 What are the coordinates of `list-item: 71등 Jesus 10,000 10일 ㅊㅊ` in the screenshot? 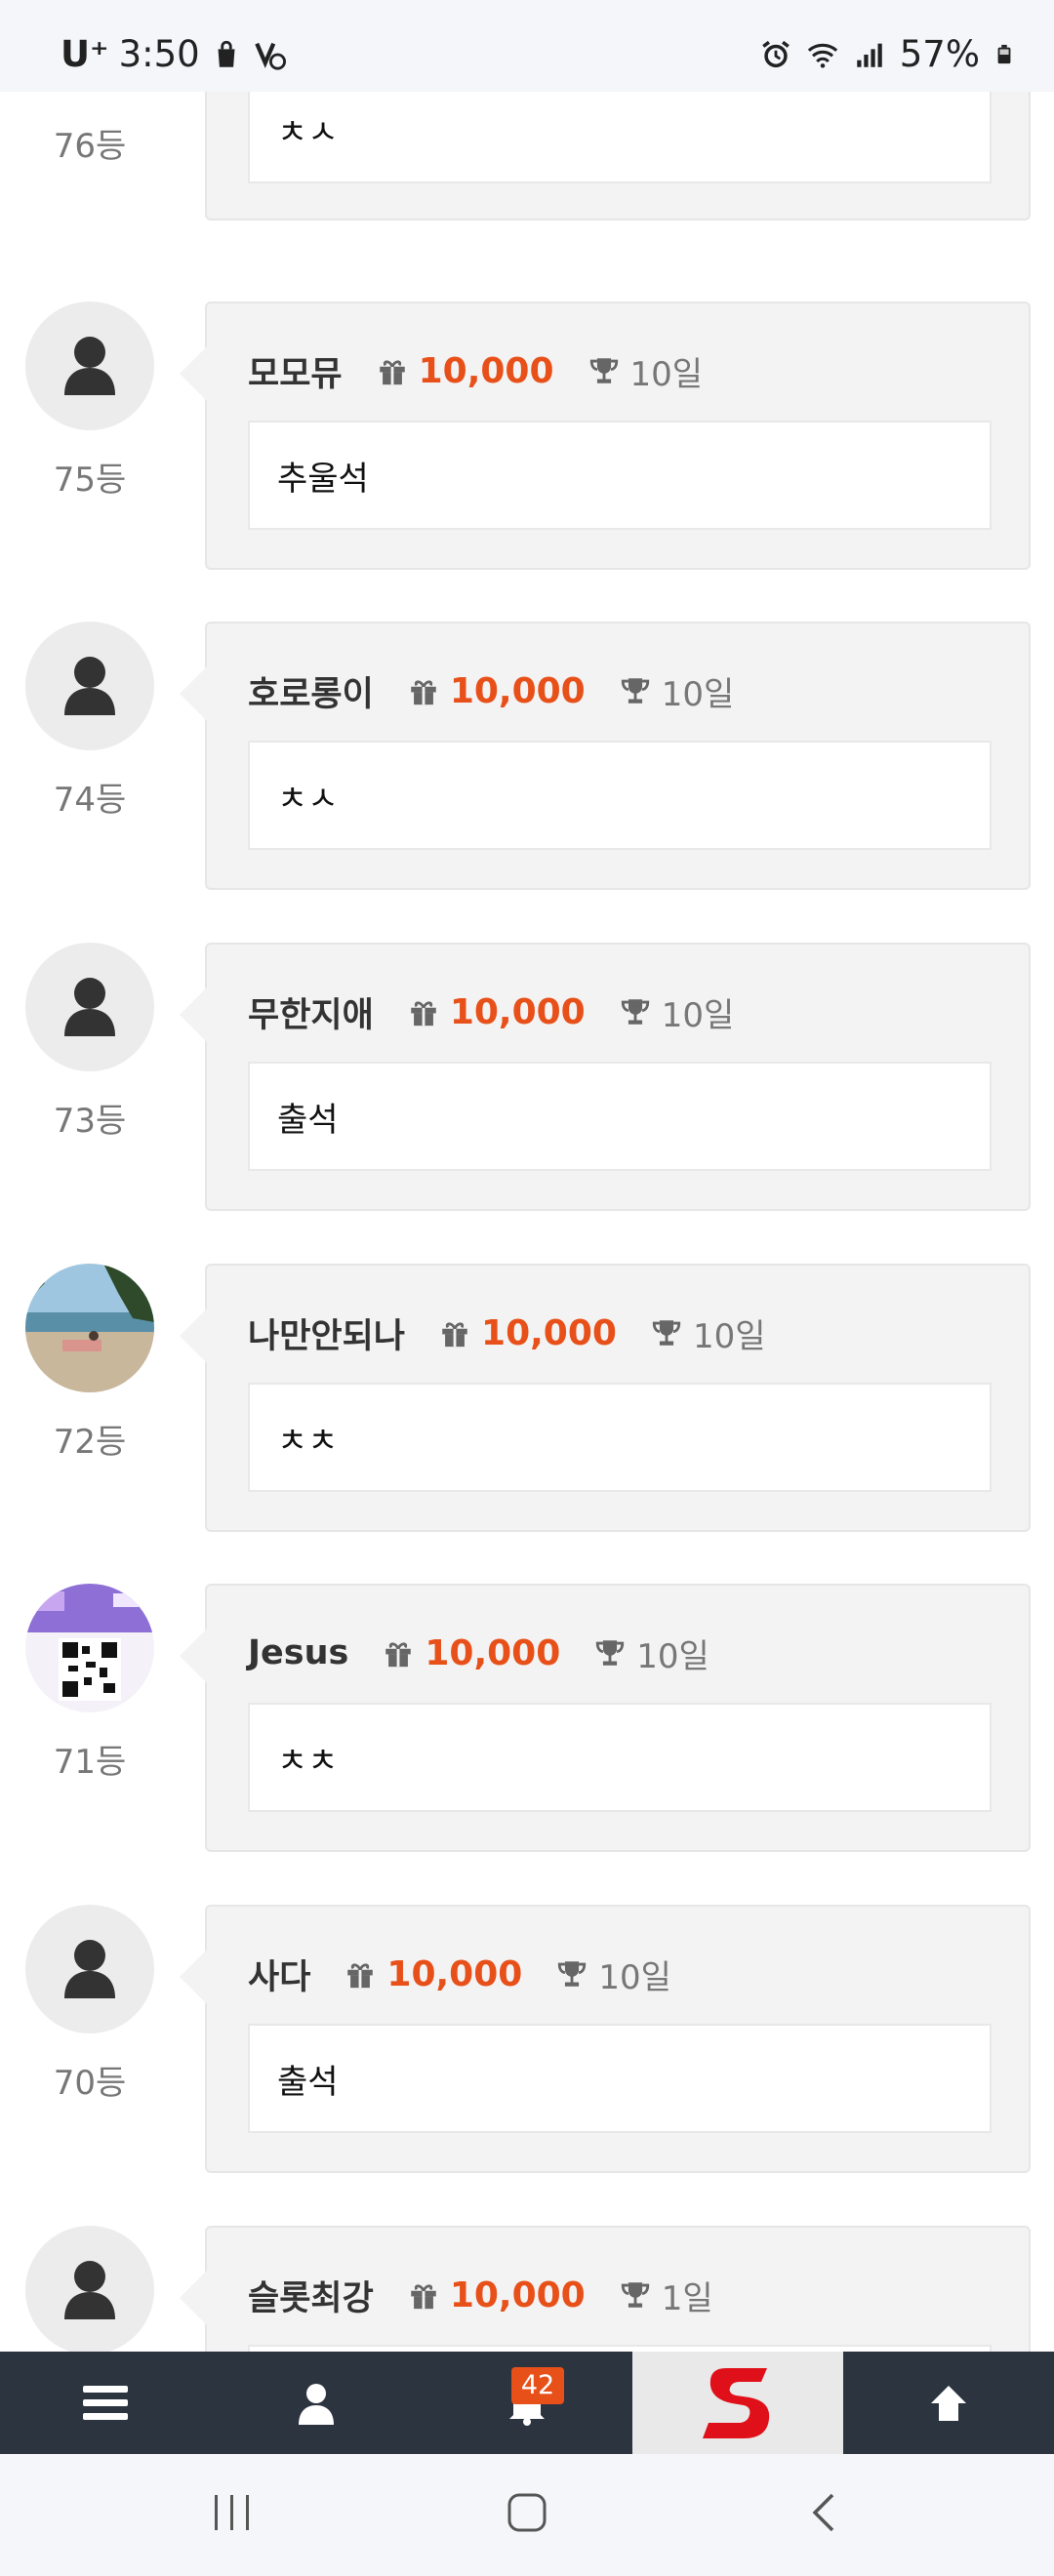 It's located at (527, 1718).